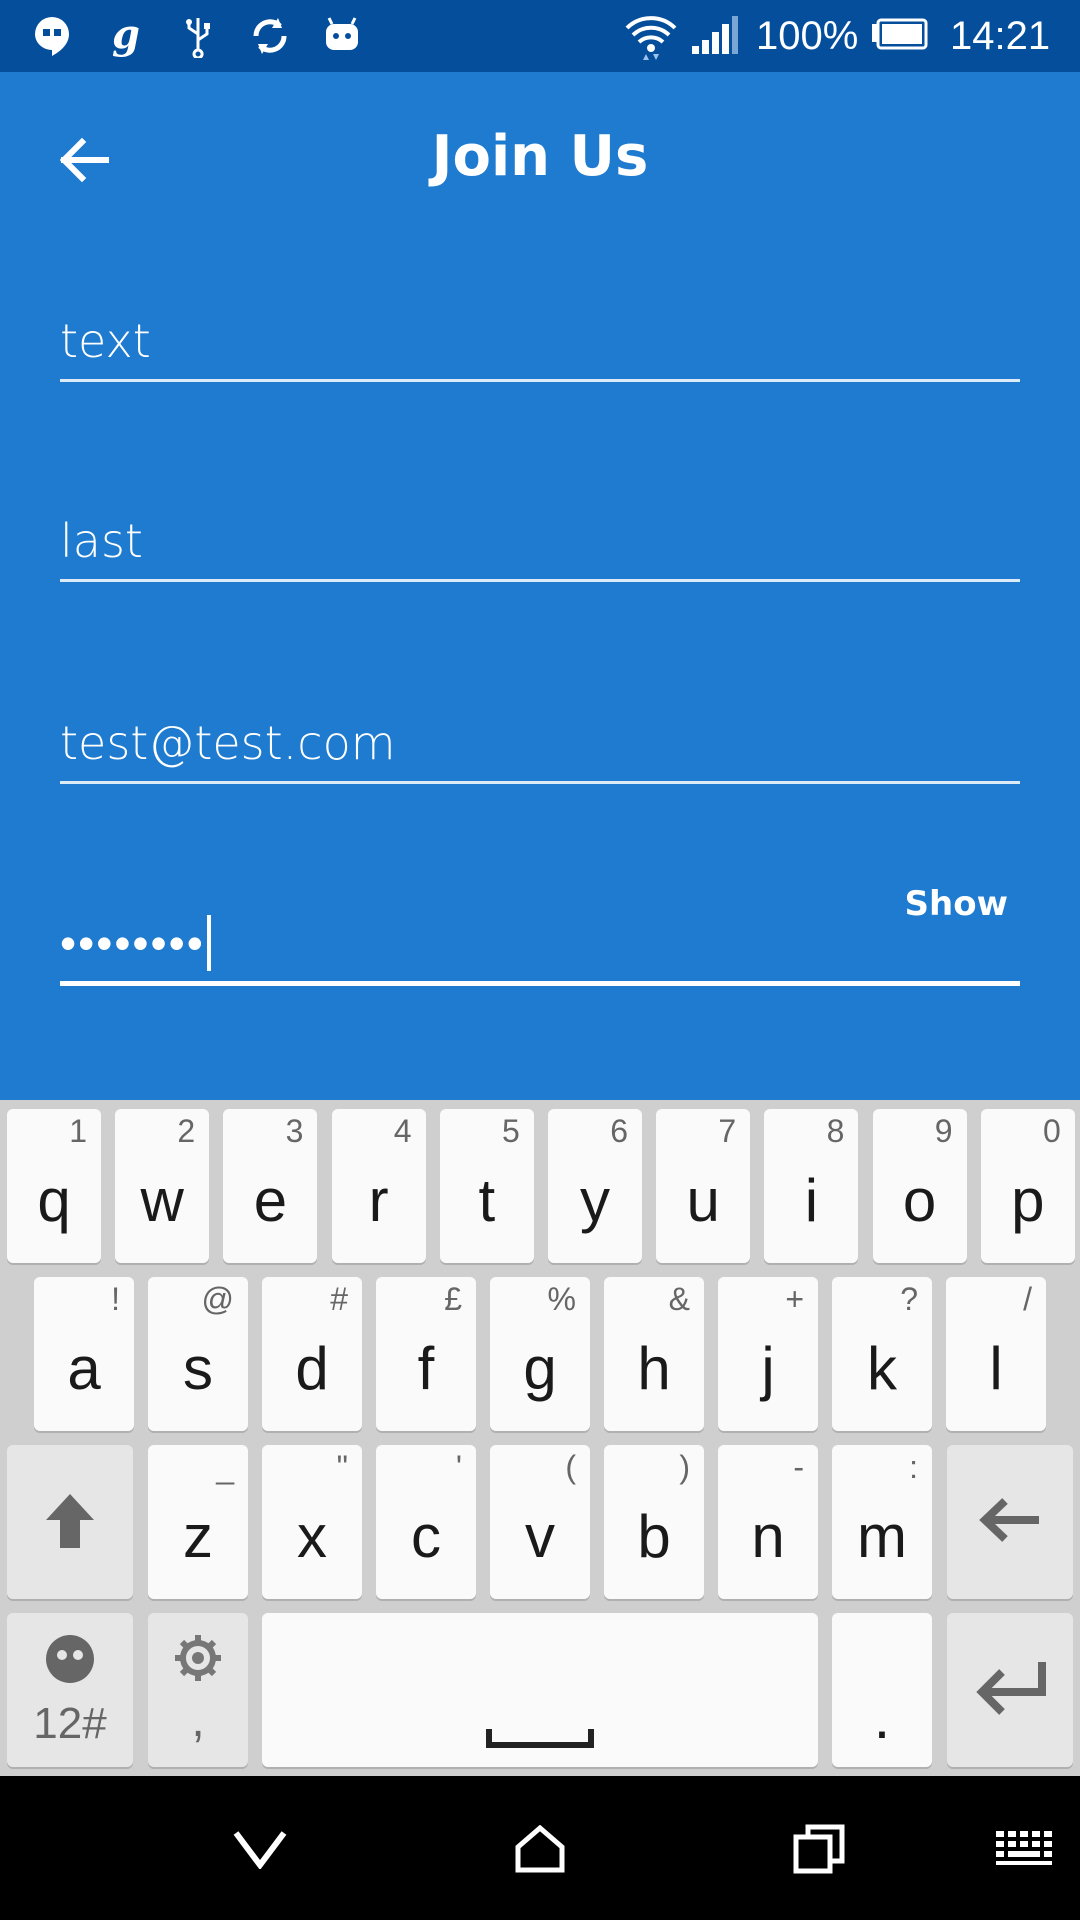 This screenshot has width=1080, height=1920. I want to click on backspace-key, so click(1010, 1522).